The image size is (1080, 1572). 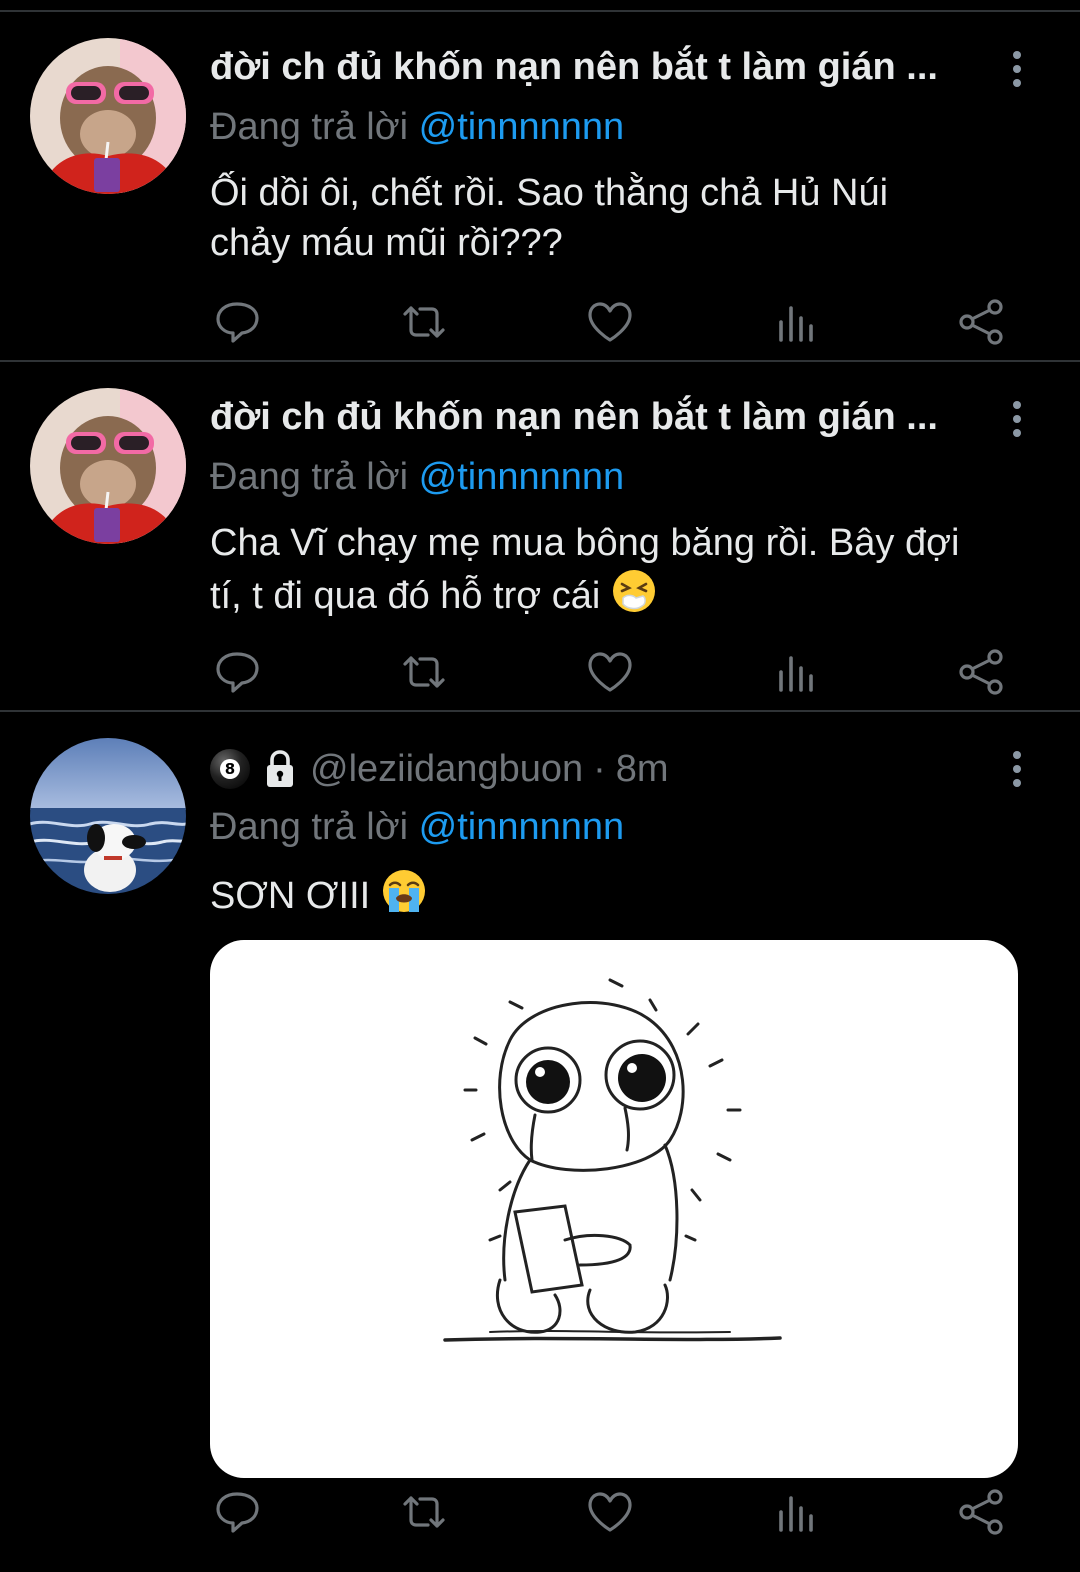 I want to click on tweet-text-line-with-emoji: tí, t đi qua đó hỗ trợ cái, so click(x=620, y=594).